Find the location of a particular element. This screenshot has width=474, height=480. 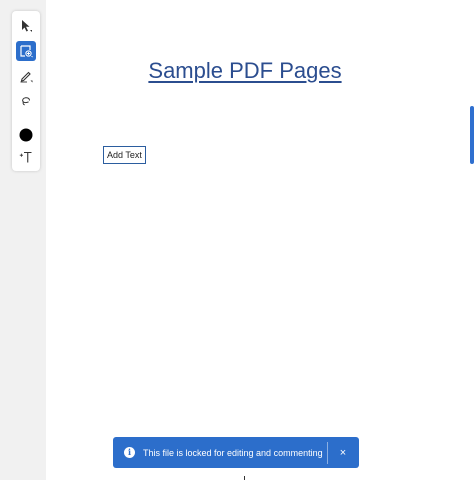

text-size-tool-button is located at coordinates (26, 157).